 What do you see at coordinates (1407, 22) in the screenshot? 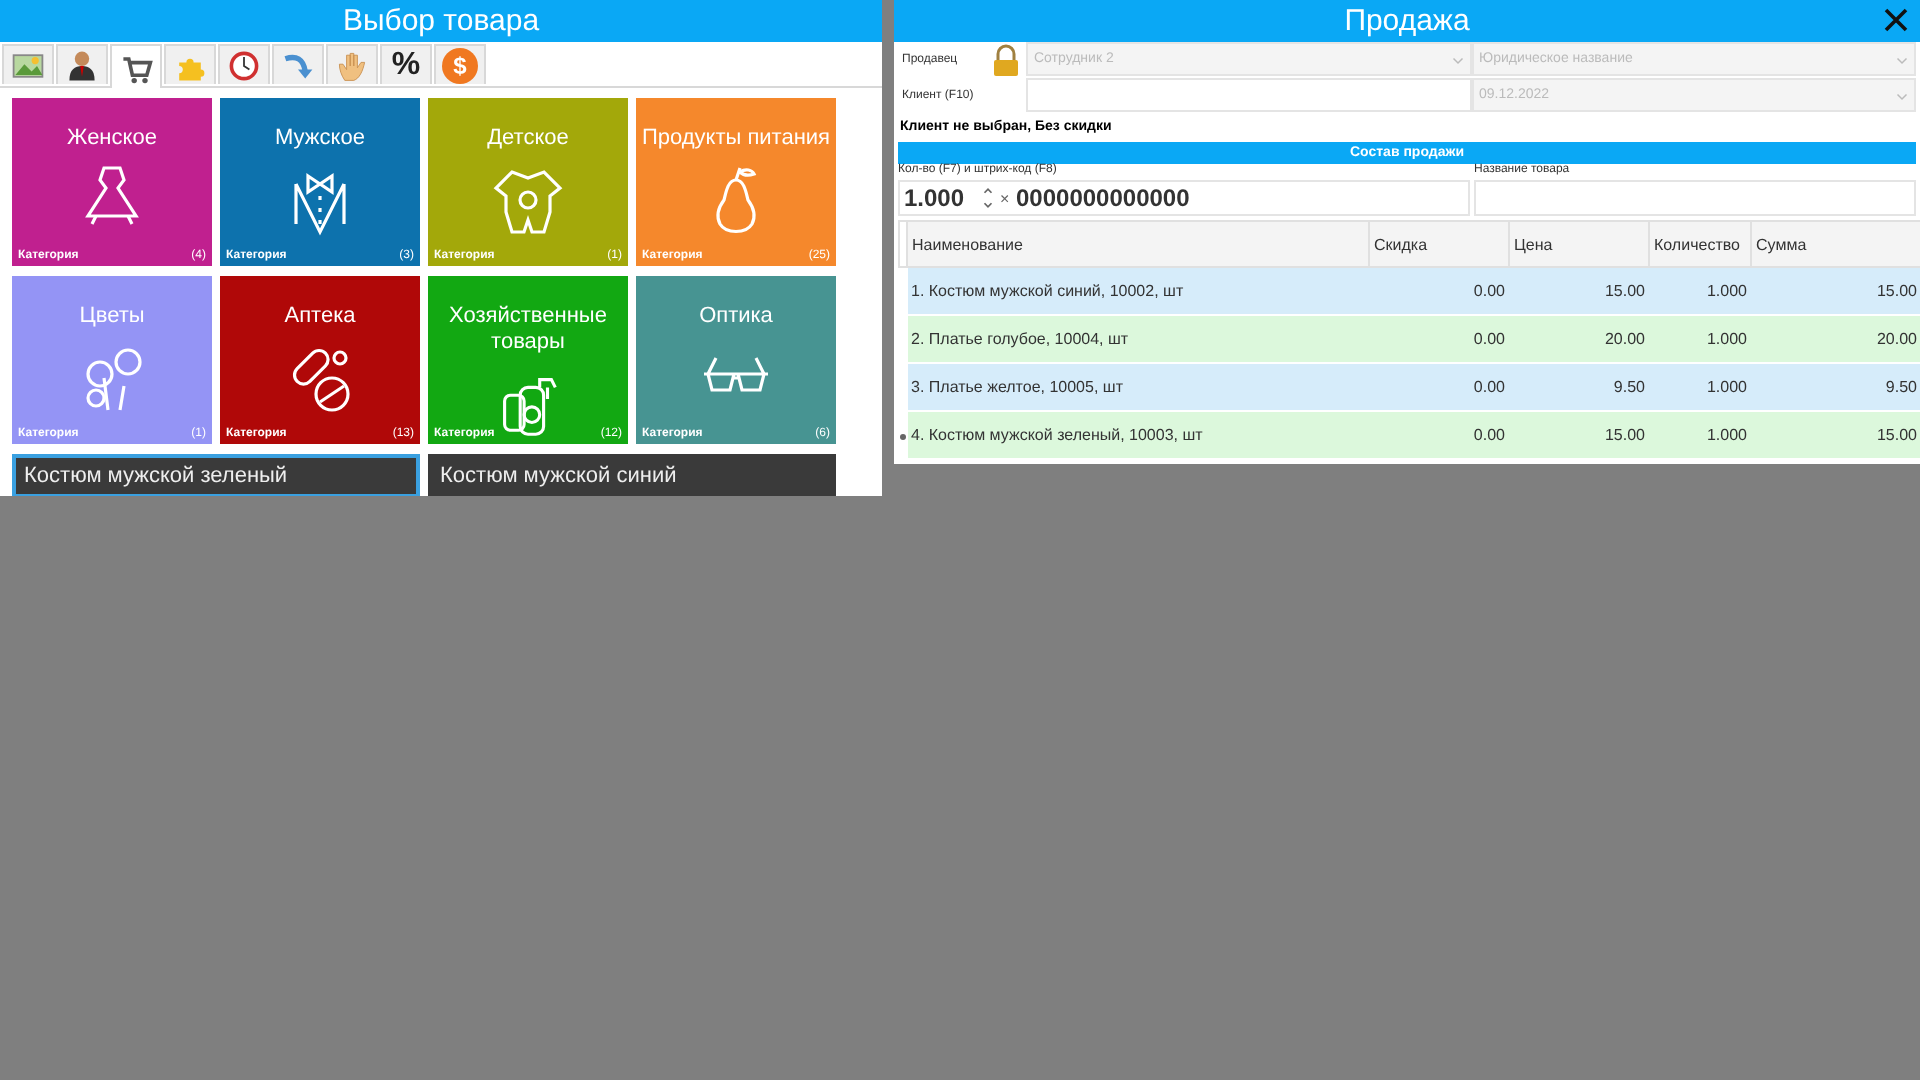
I see `window-title: Продажа` at bounding box center [1407, 22].